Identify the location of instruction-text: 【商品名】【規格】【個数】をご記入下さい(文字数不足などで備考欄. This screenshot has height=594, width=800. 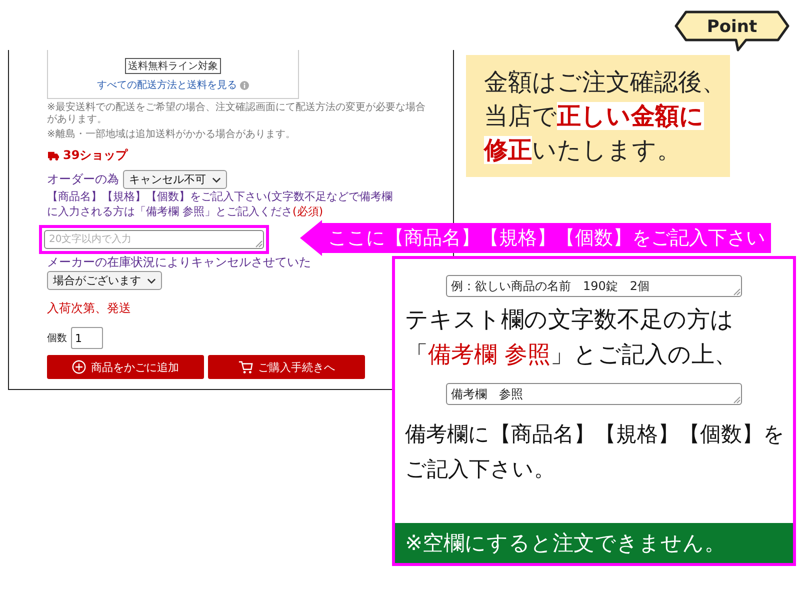
(219, 196).